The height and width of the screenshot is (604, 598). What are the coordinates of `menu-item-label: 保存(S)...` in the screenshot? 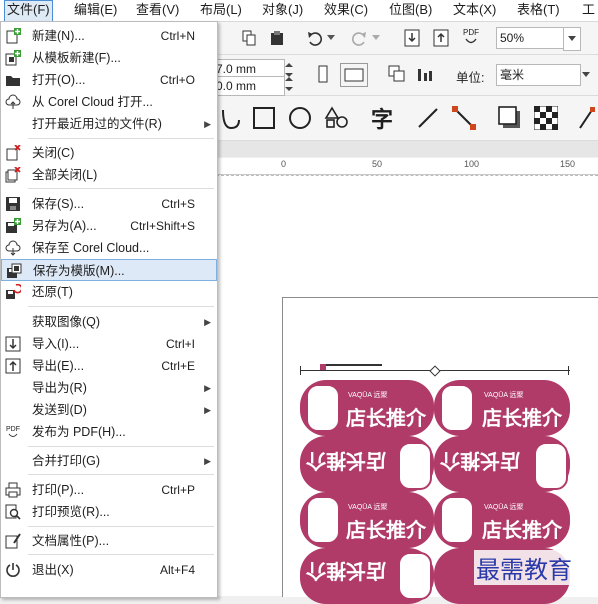 It's located at (58, 204).